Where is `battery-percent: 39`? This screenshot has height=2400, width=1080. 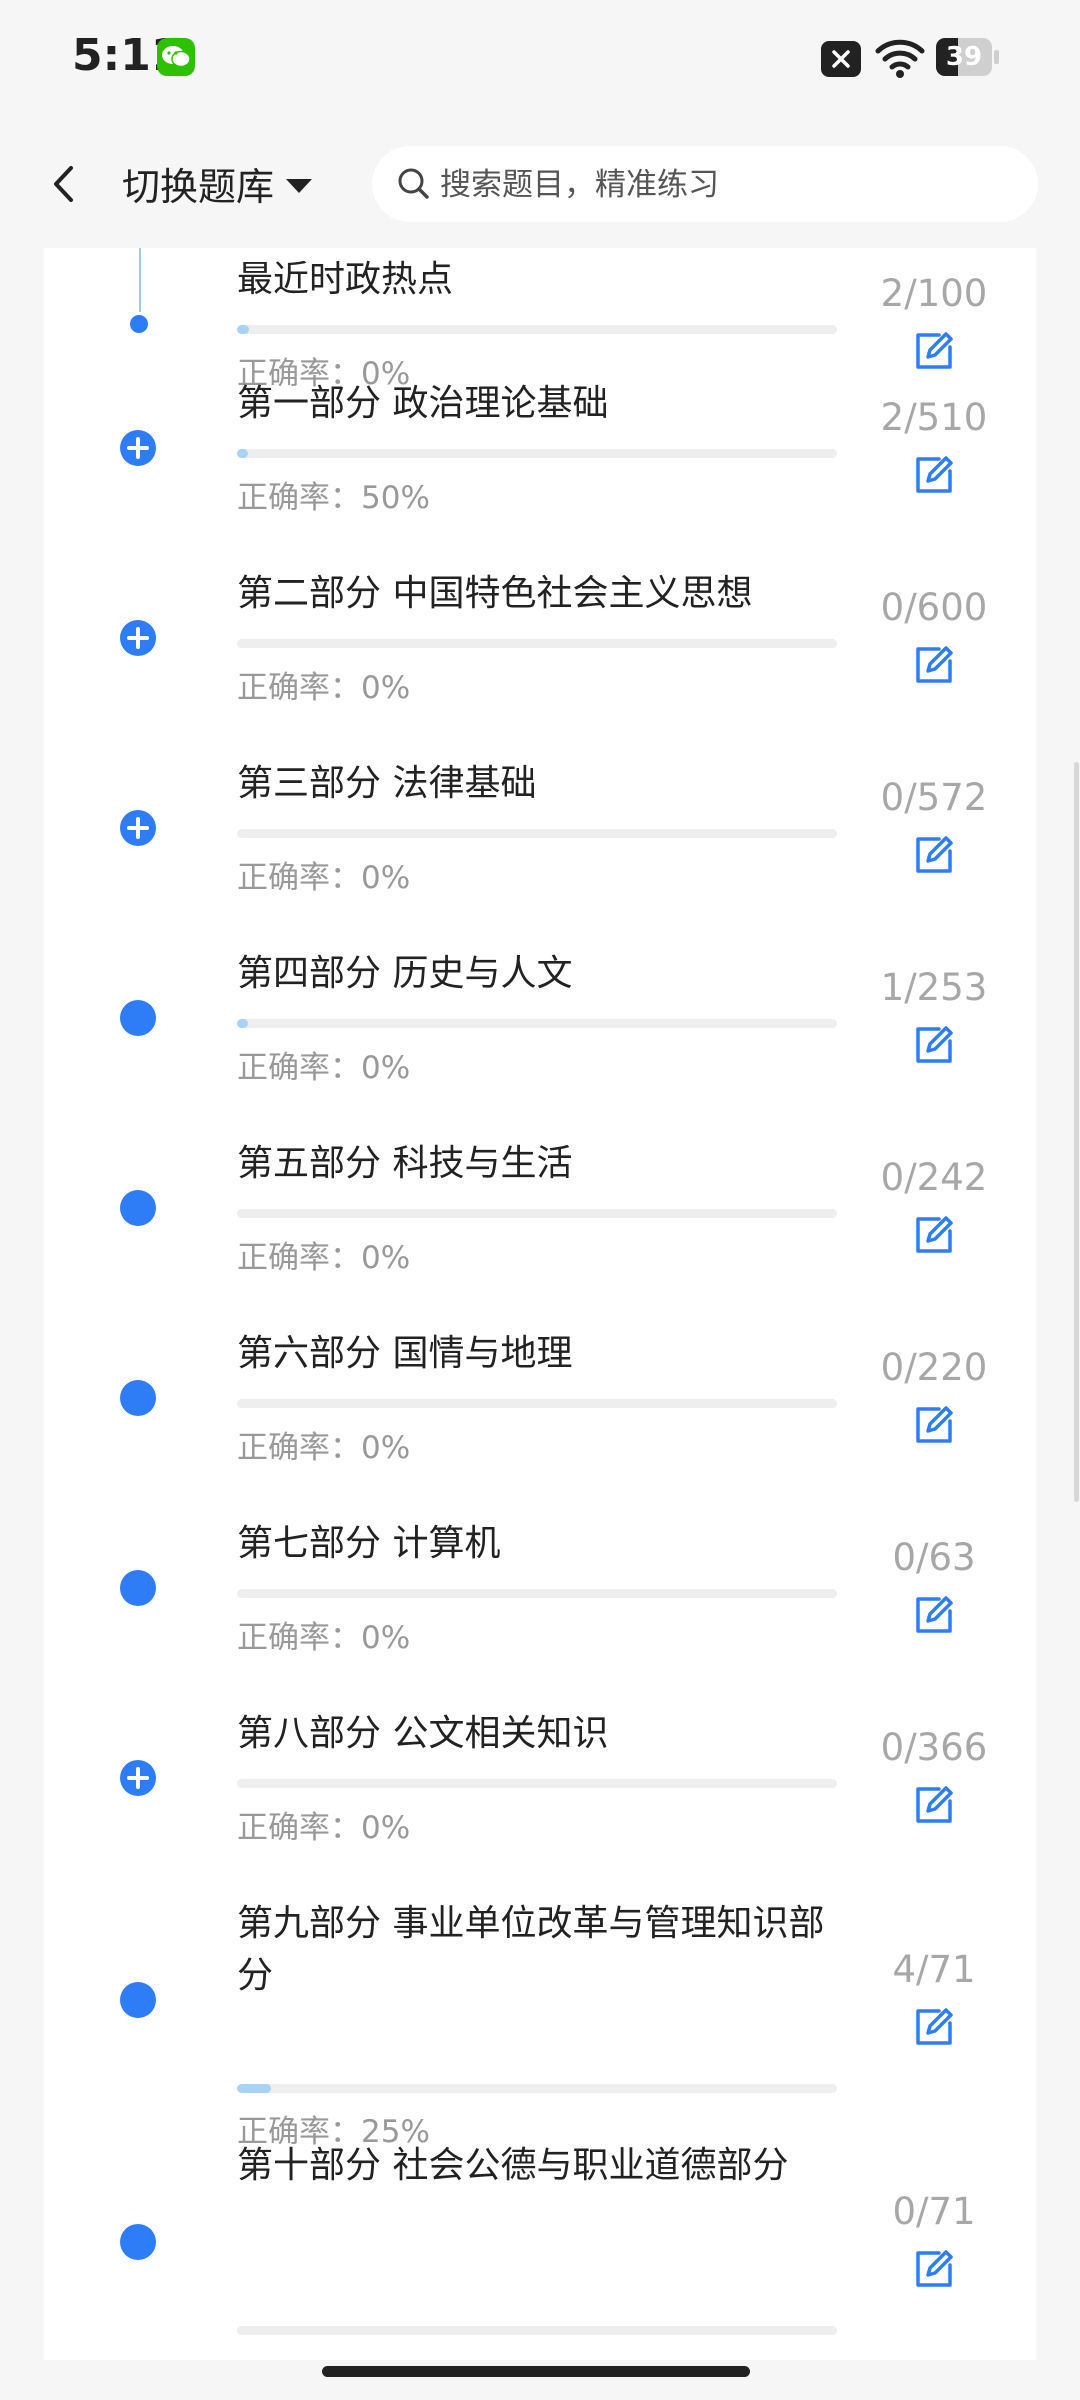 battery-percent: 39 is located at coordinates (964, 57).